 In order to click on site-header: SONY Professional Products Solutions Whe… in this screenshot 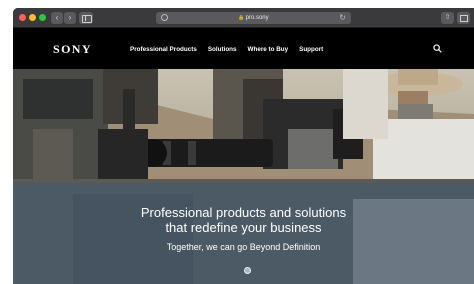, I will do `click(243, 49)`.